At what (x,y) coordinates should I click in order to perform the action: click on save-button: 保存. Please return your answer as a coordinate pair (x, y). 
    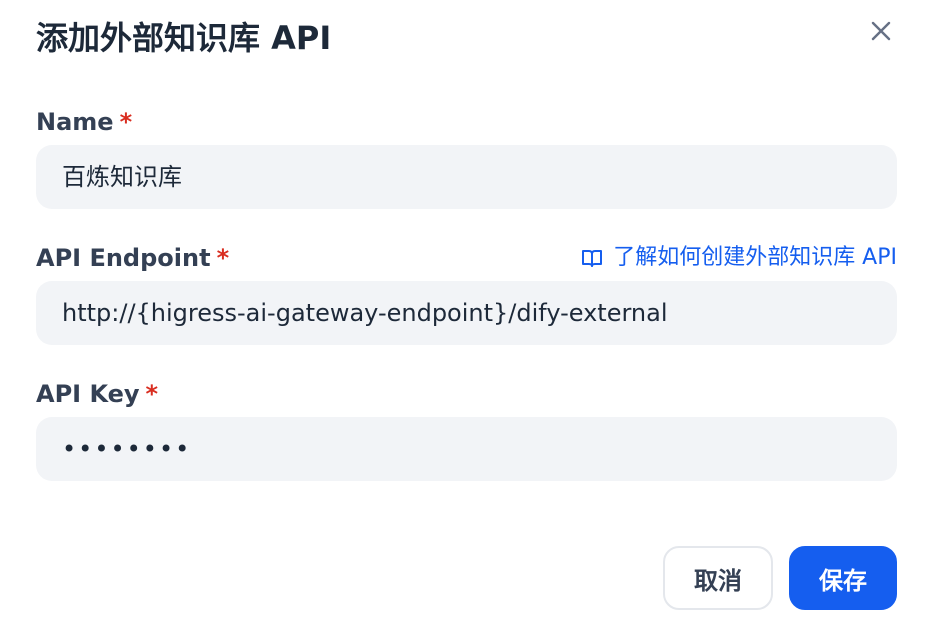
    Looking at the image, I should click on (843, 578).